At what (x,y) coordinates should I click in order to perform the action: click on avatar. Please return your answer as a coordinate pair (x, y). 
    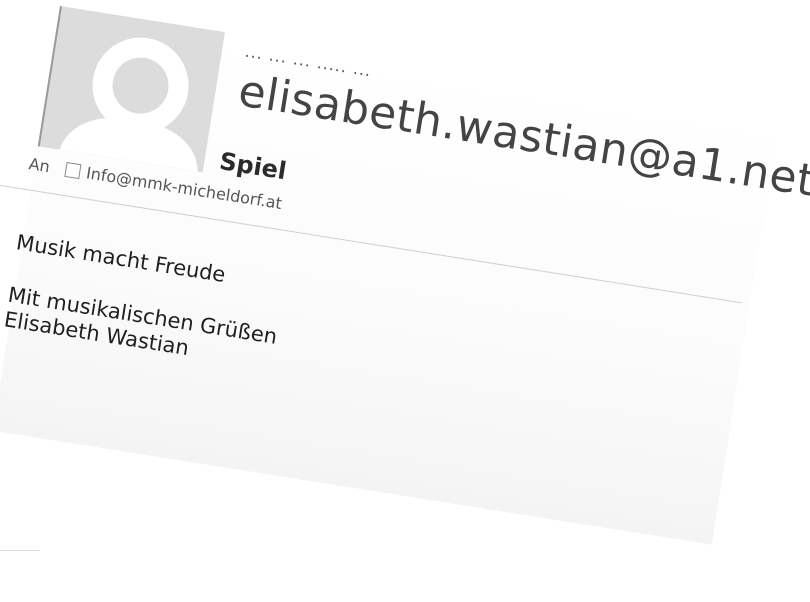
    Looking at the image, I should click on (131, 89).